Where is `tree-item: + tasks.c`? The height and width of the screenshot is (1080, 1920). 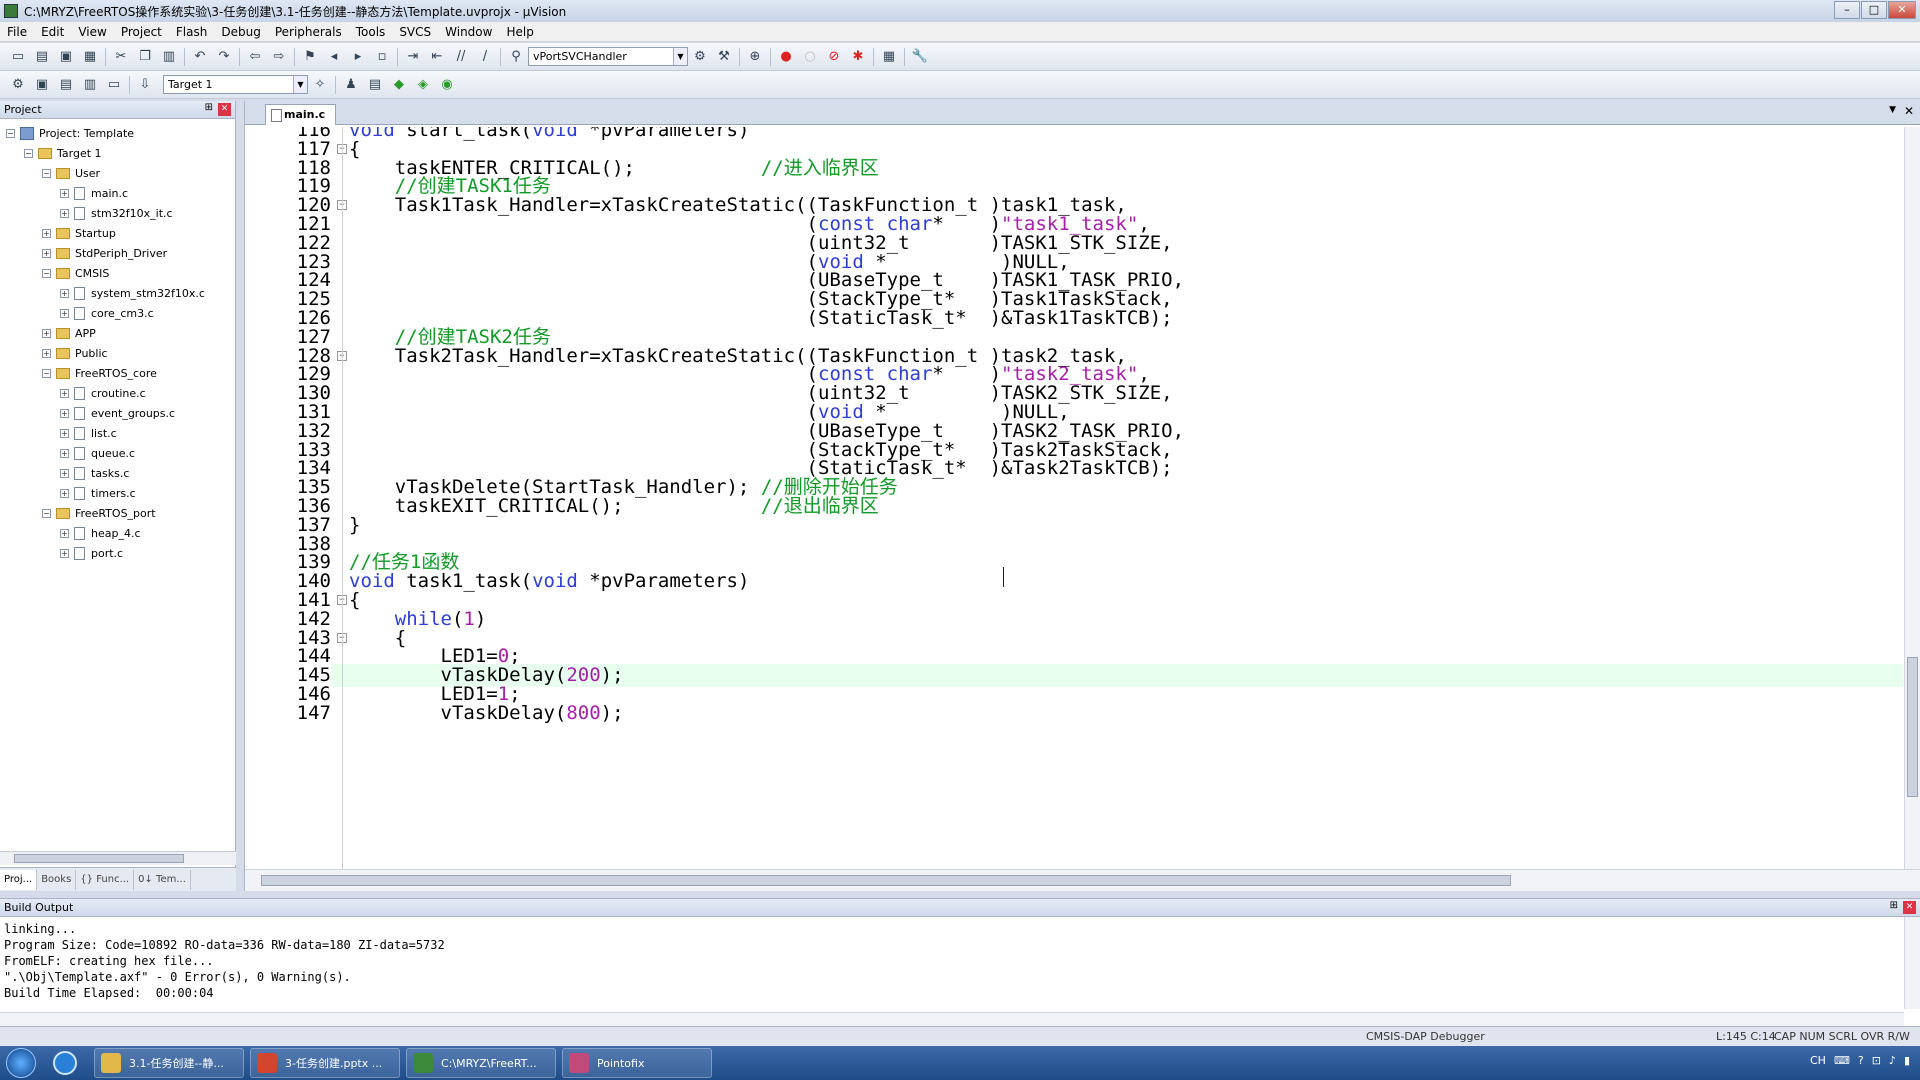 tree-item: + tasks.c is located at coordinates (94, 473).